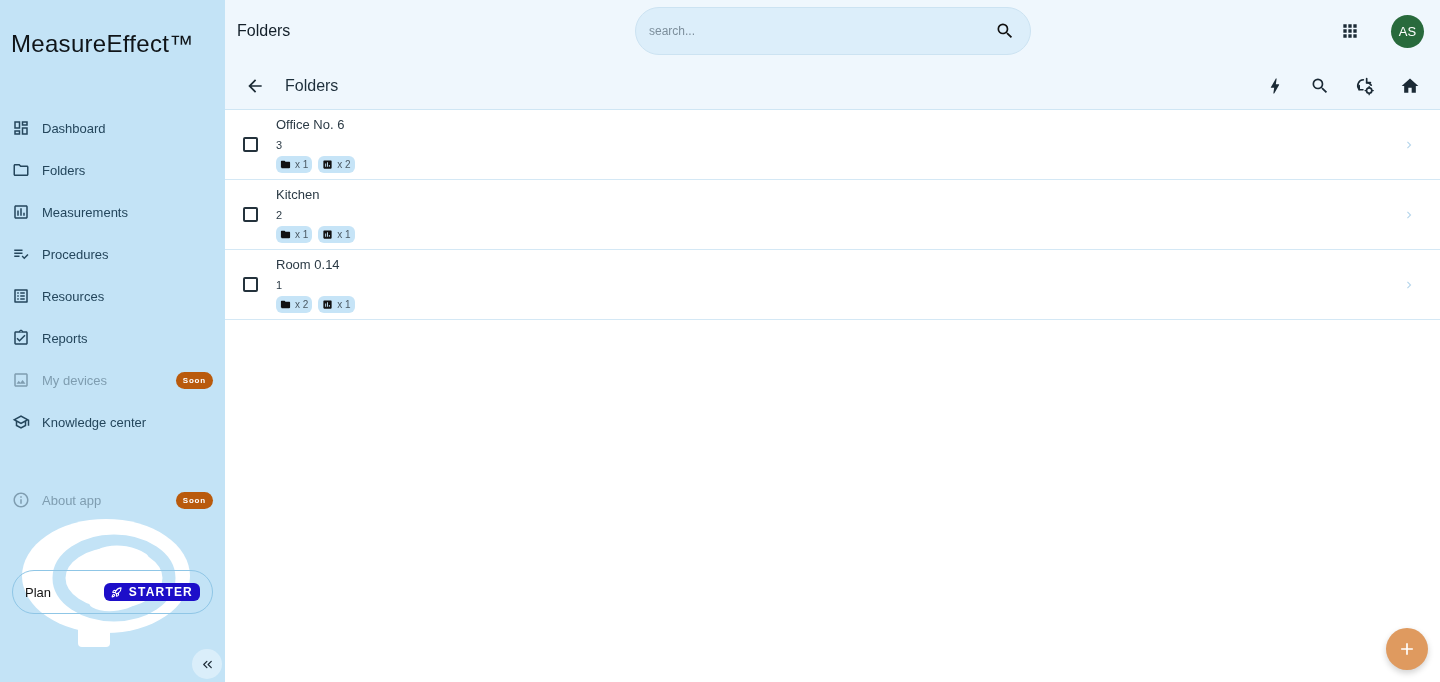  I want to click on nav-item: Folders, so click(112, 170).